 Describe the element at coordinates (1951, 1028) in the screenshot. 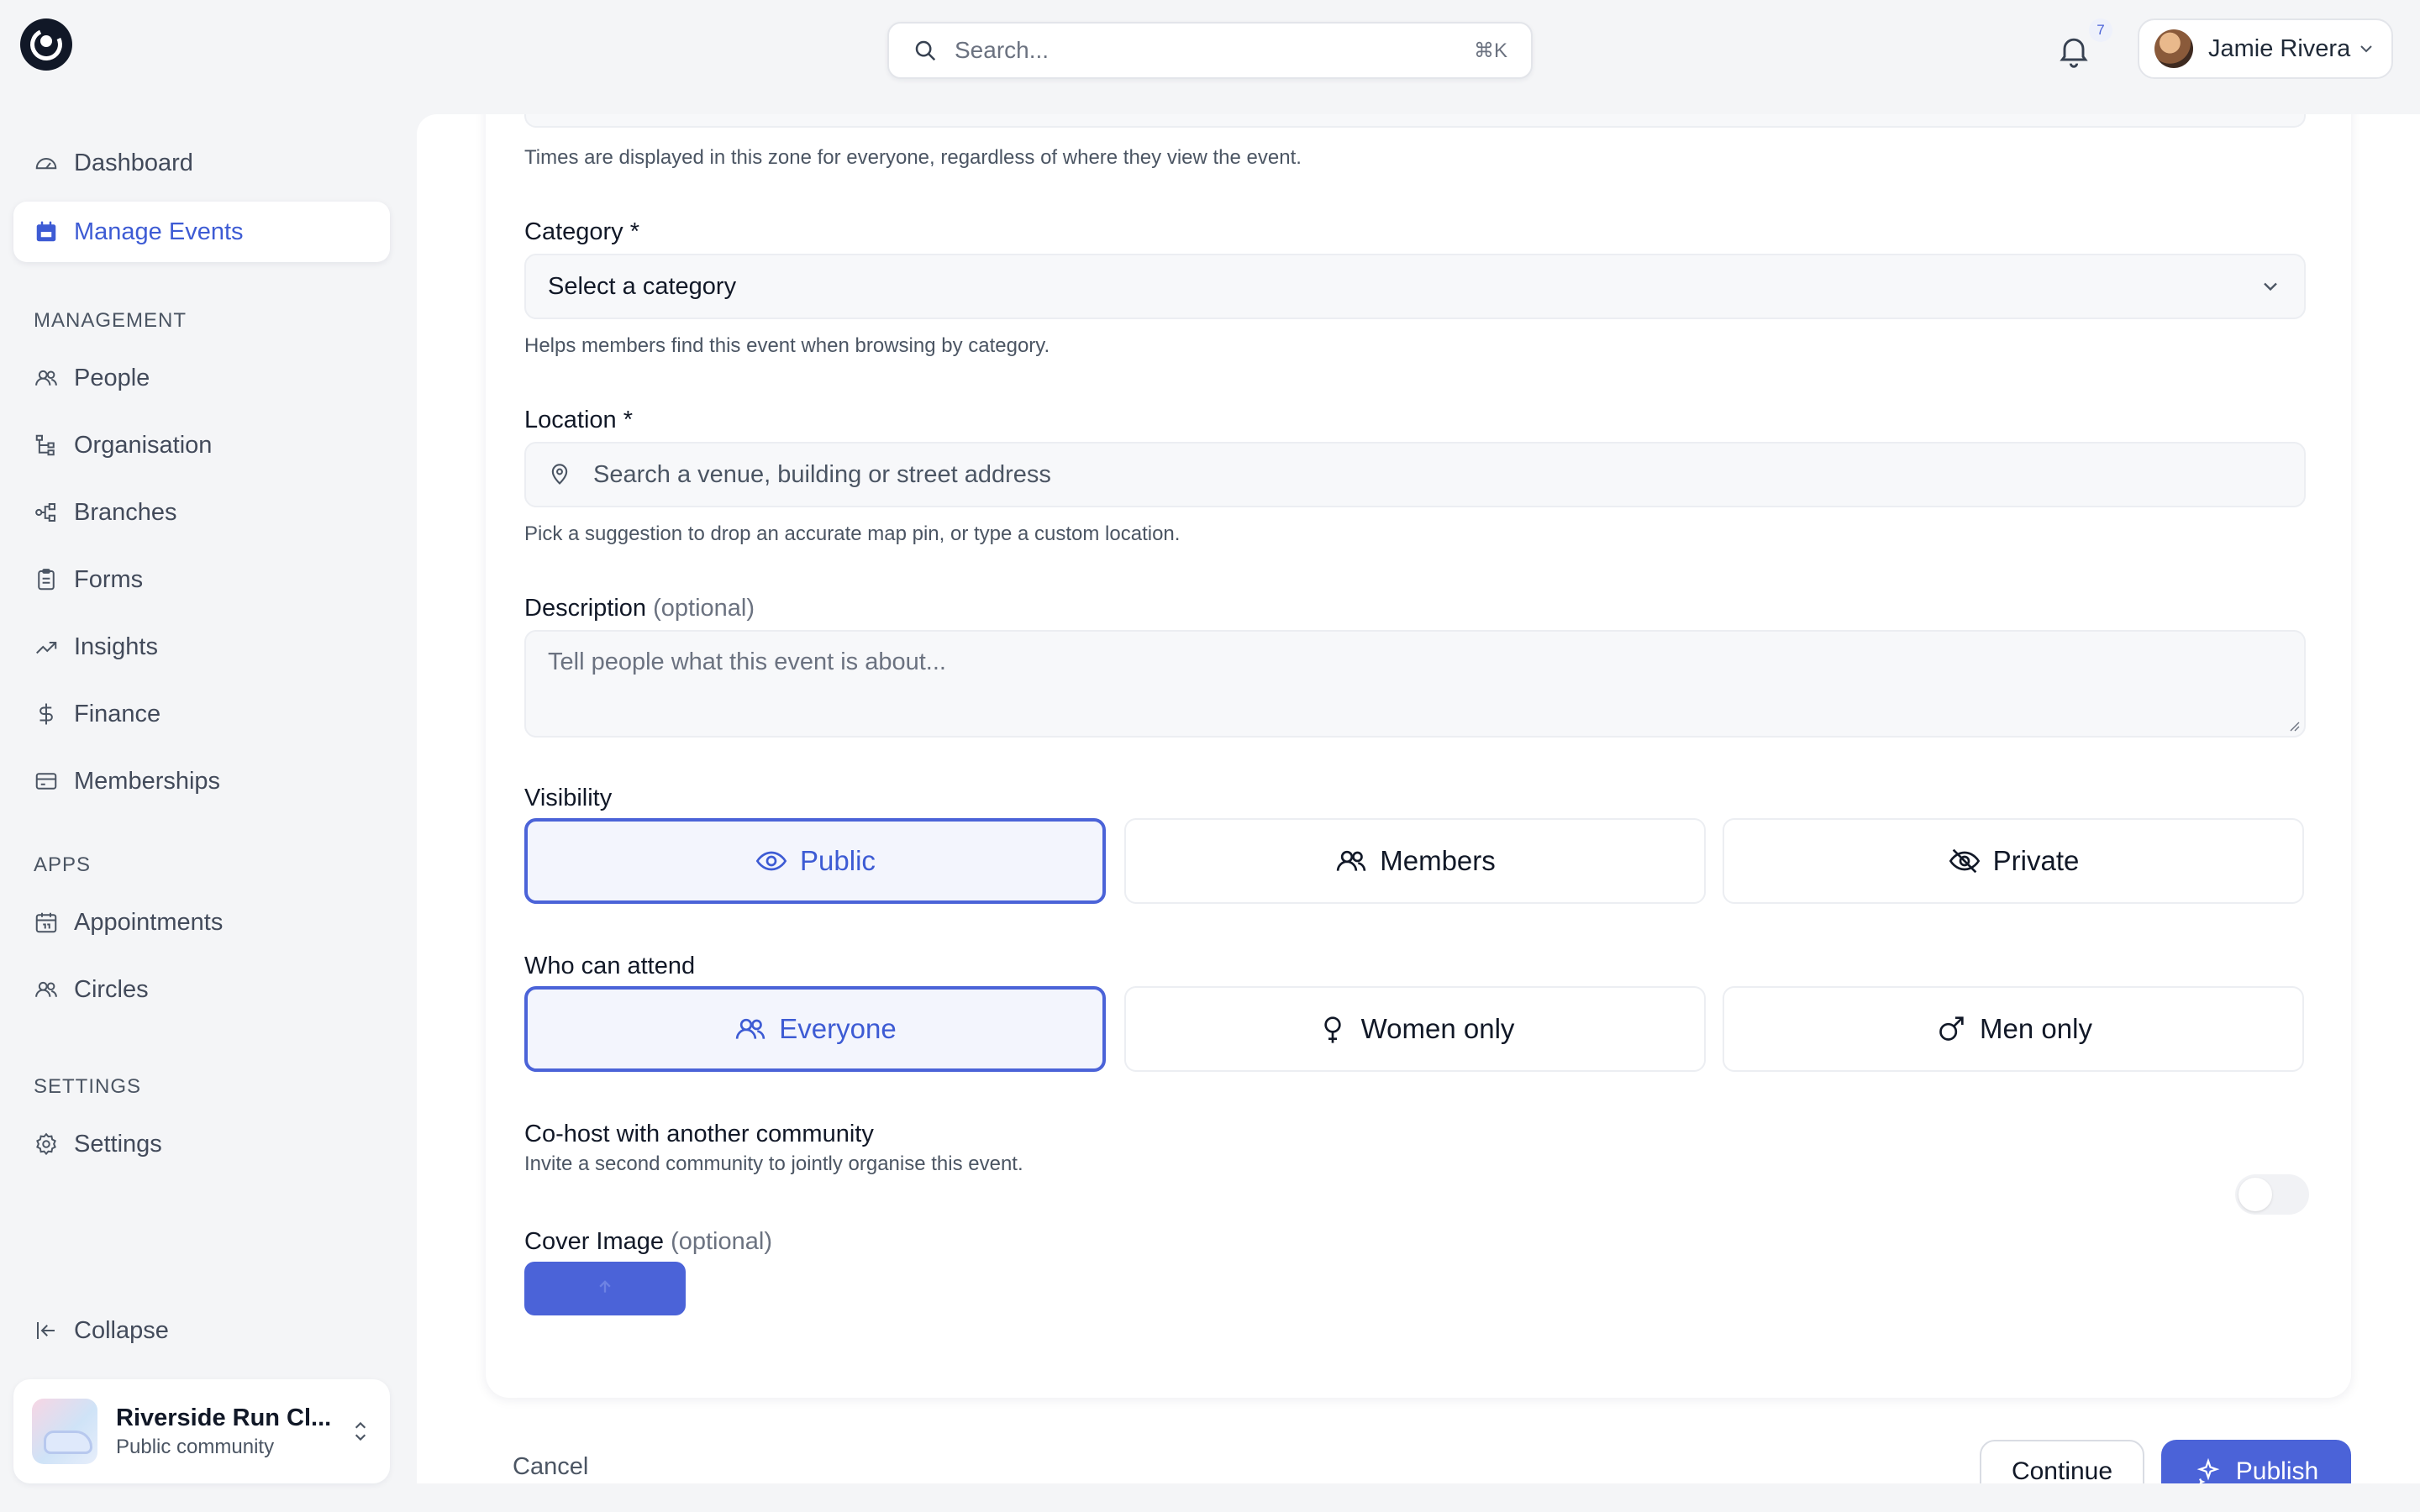

I see `male-icon` at that location.